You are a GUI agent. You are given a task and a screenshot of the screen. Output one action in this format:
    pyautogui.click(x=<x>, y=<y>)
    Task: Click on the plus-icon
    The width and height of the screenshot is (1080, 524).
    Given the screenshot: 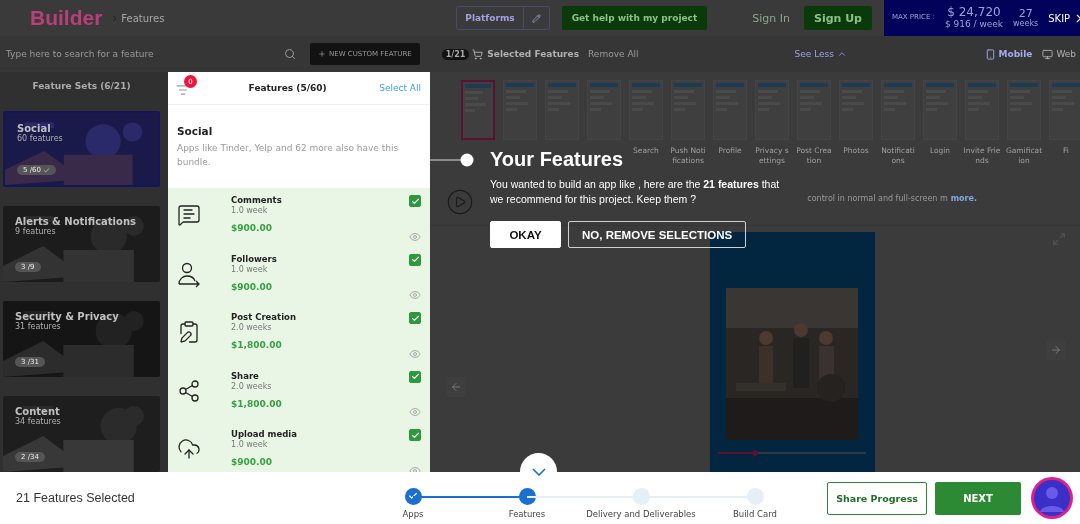 What is the action you would take?
    pyautogui.click(x=322, y=54)
    